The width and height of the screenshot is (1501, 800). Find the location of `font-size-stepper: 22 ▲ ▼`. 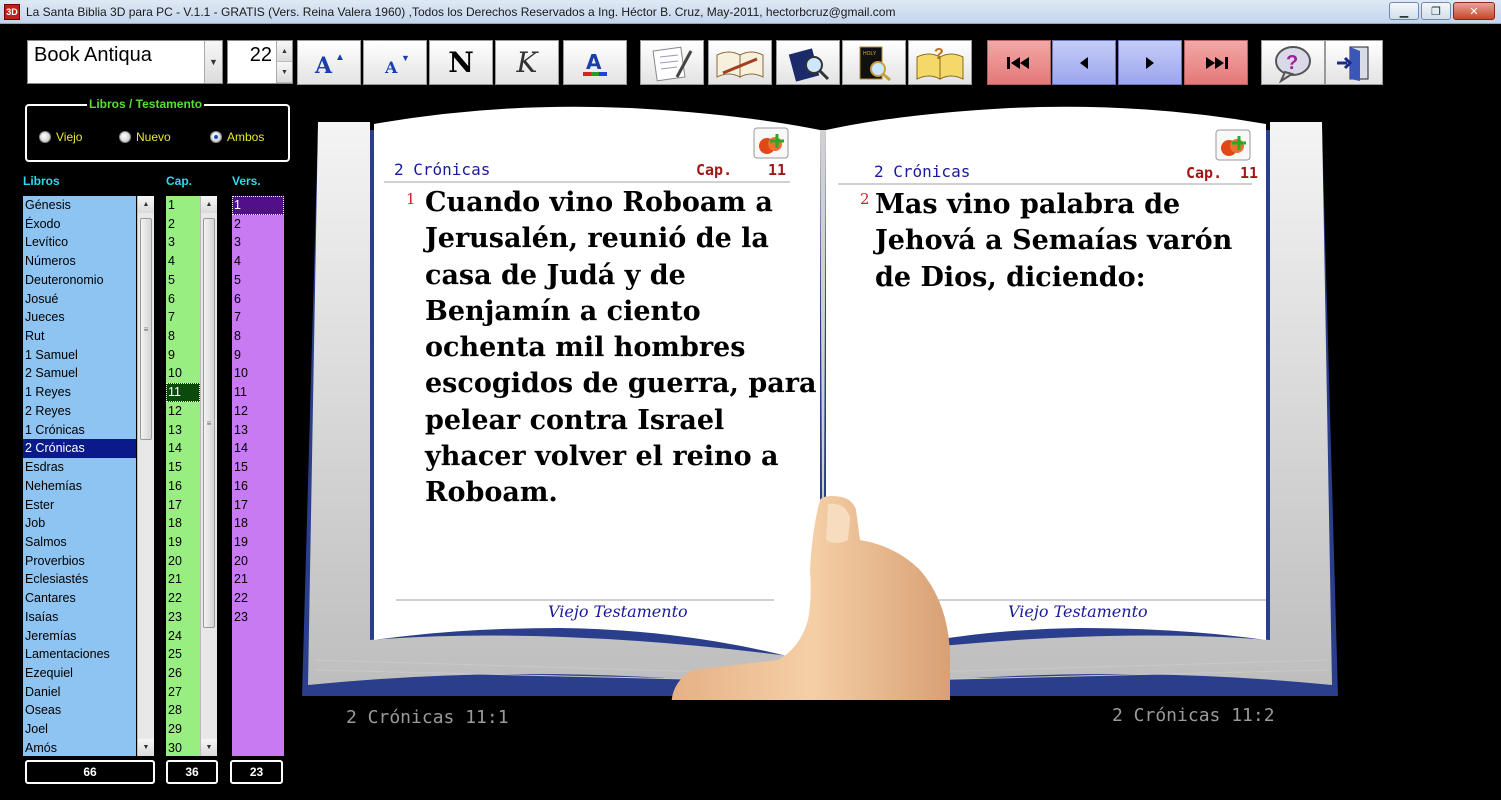

font-size-stepper: 22 ▲ ▼ is located at coordinates (260, 62).